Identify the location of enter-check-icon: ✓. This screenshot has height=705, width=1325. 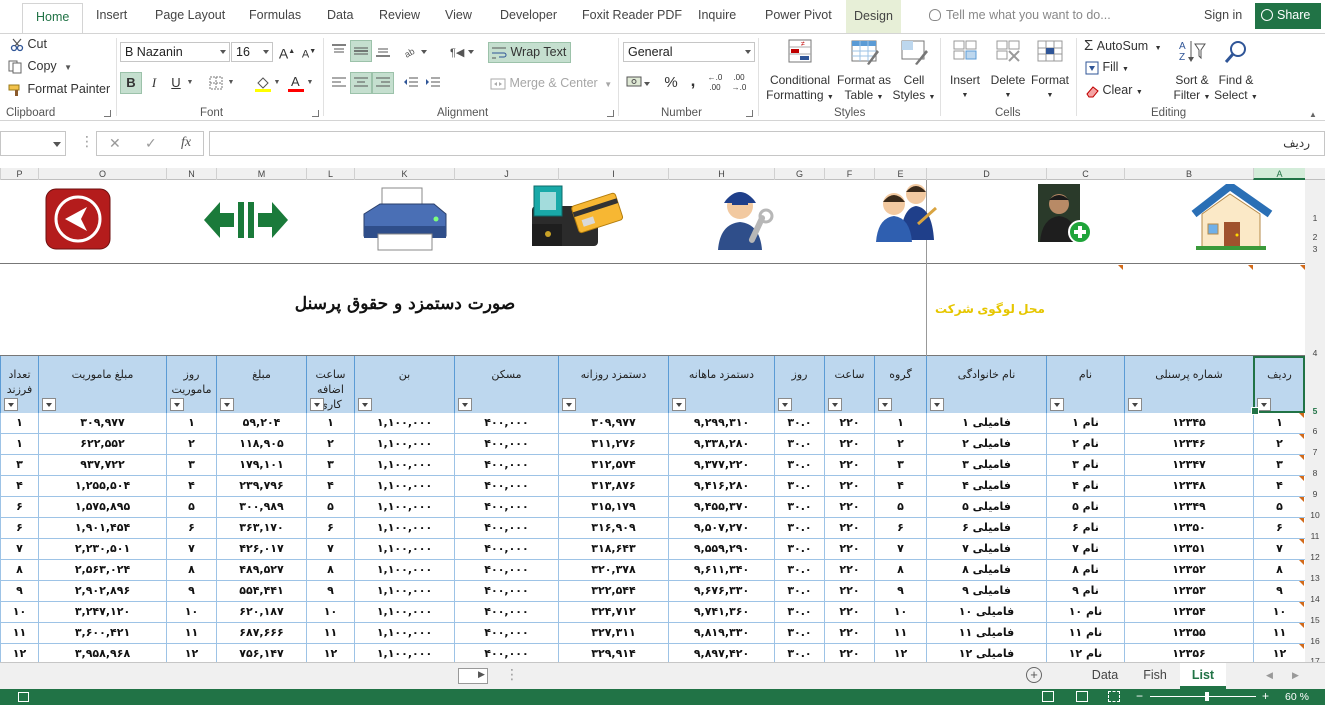
(151, 143).